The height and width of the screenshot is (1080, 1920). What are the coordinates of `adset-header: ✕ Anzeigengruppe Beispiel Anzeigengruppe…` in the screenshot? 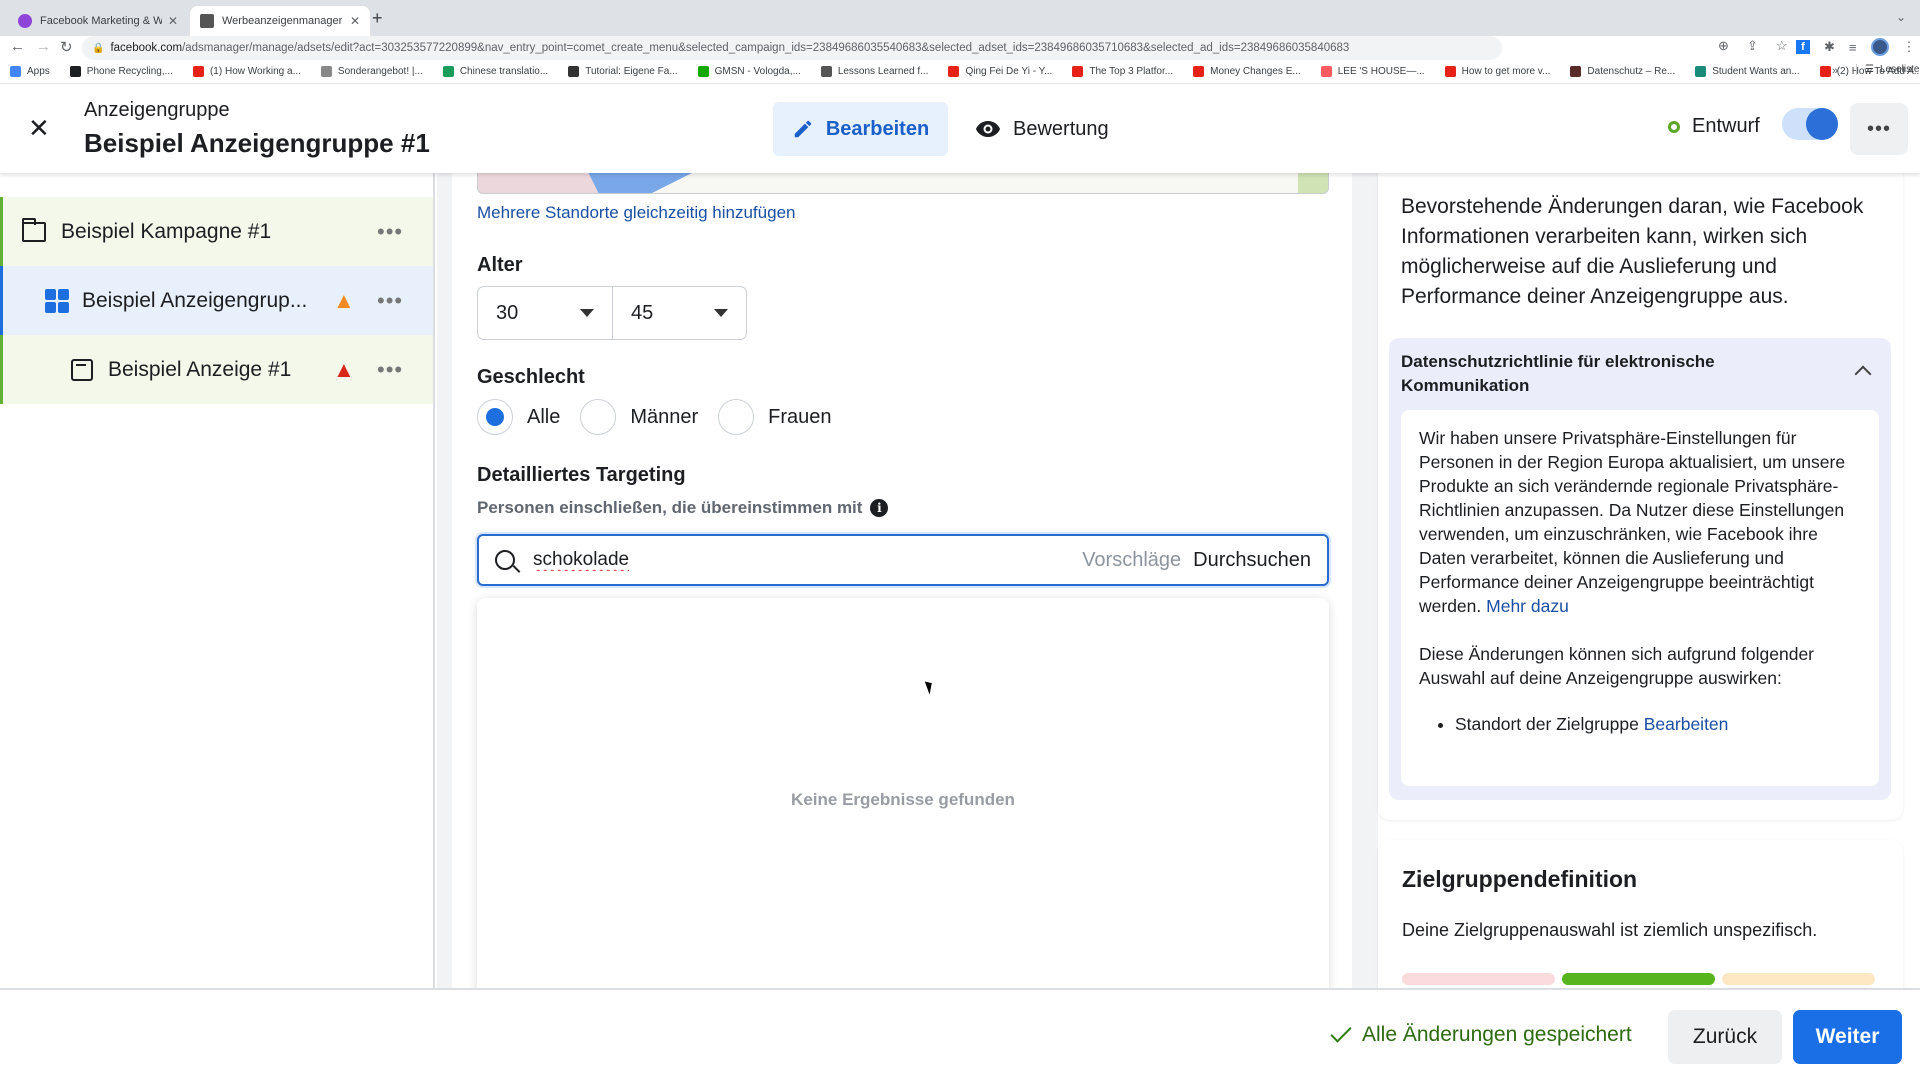 It's located at (960, 129).